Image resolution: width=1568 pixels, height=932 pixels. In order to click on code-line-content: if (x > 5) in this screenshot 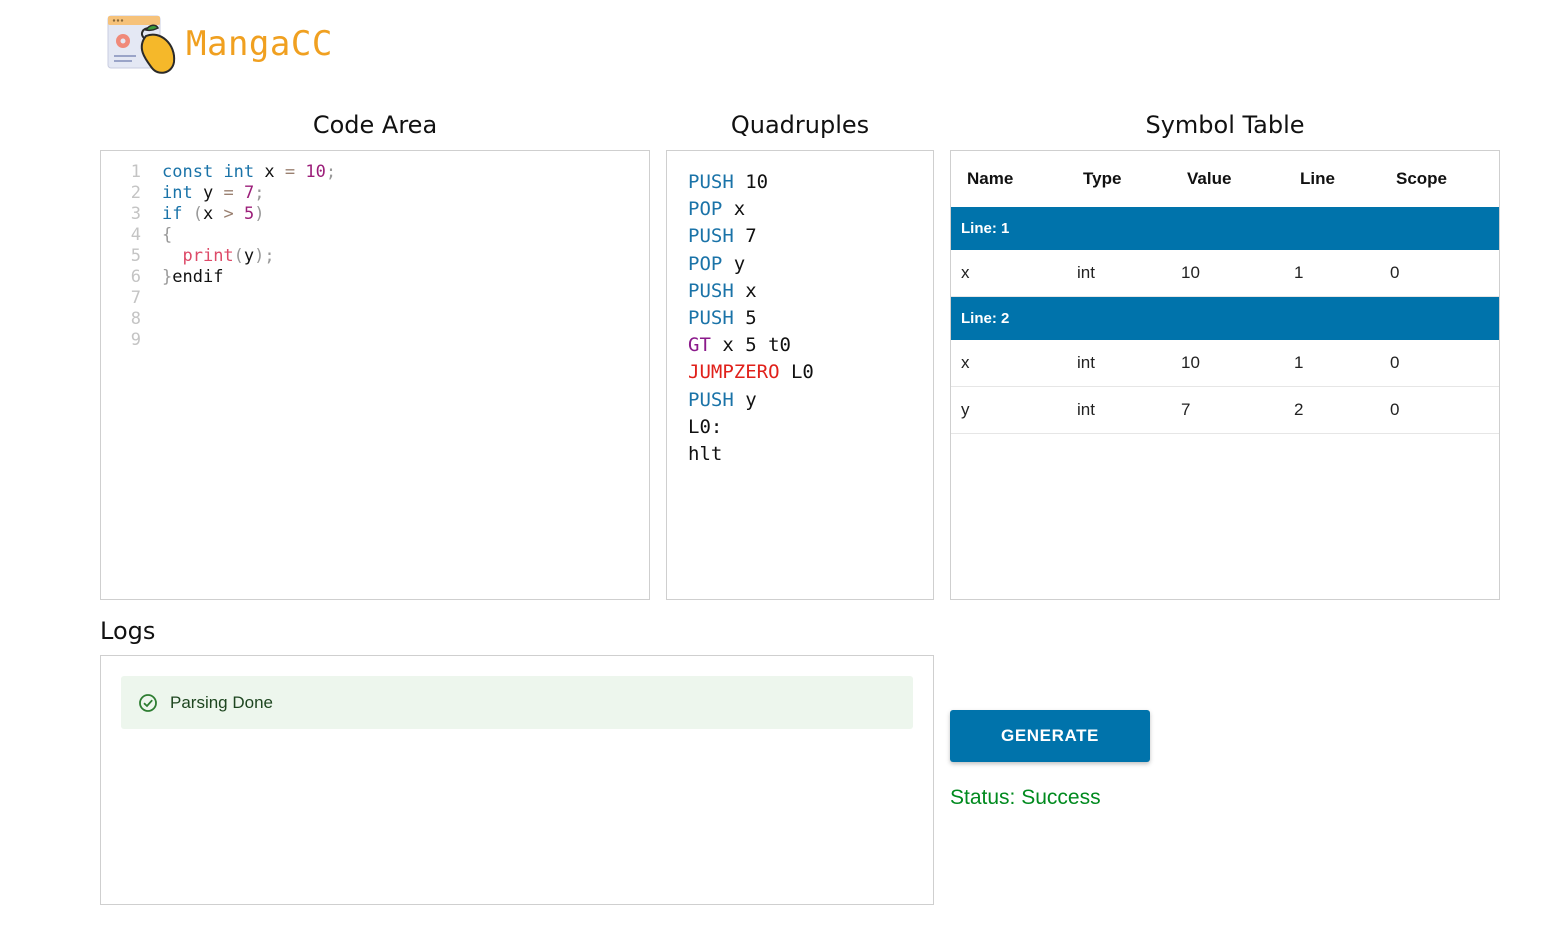, I will do `click(213, 214)`.